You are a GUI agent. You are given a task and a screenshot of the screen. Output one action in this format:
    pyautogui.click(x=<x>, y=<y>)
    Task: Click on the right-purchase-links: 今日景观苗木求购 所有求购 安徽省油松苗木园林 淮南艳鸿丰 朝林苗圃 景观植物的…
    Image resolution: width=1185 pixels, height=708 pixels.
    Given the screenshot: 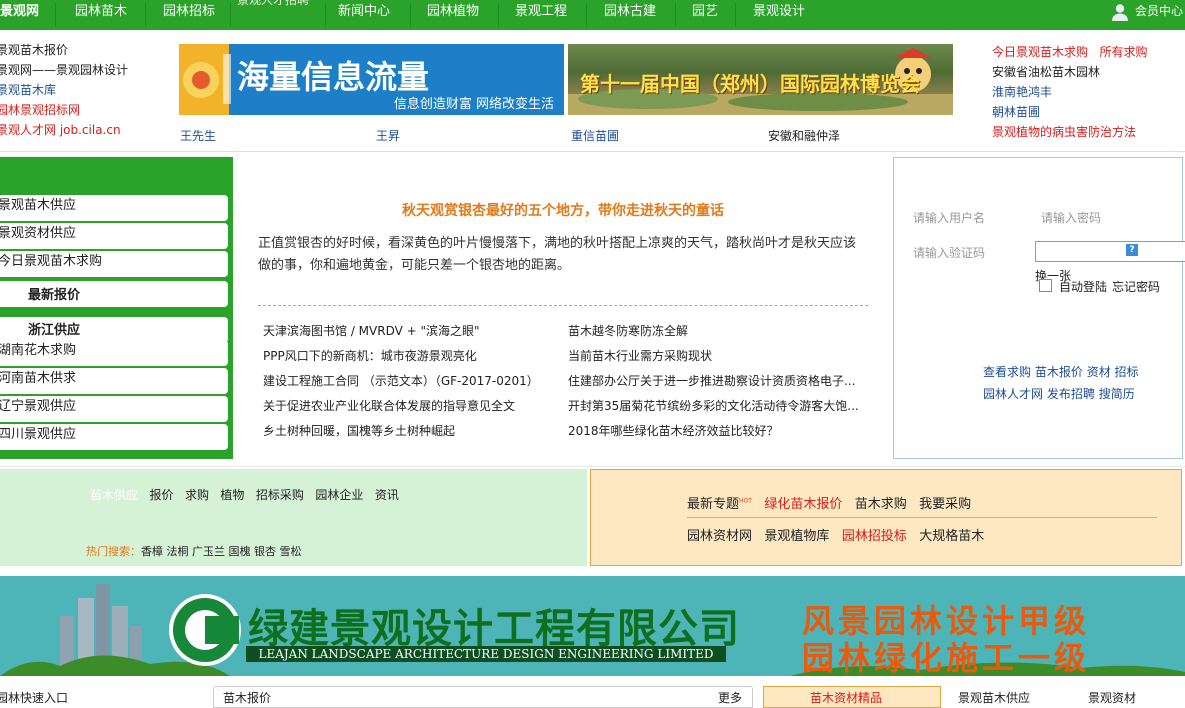 What is the action you would take?
    pyautogui.click(x=1087, y=92)
    